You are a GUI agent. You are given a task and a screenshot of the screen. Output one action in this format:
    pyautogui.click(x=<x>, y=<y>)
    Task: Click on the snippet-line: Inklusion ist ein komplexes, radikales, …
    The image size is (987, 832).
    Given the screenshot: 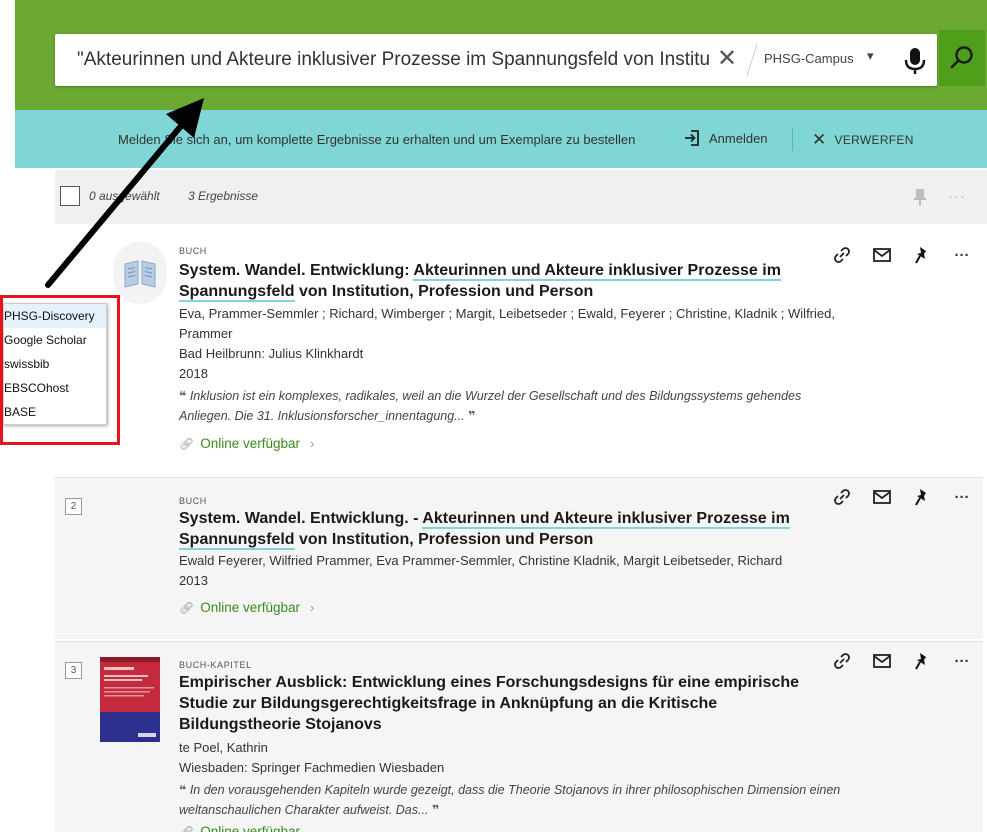 What is the action you would take?
    pyautogui.click(x=495, y=396)
    